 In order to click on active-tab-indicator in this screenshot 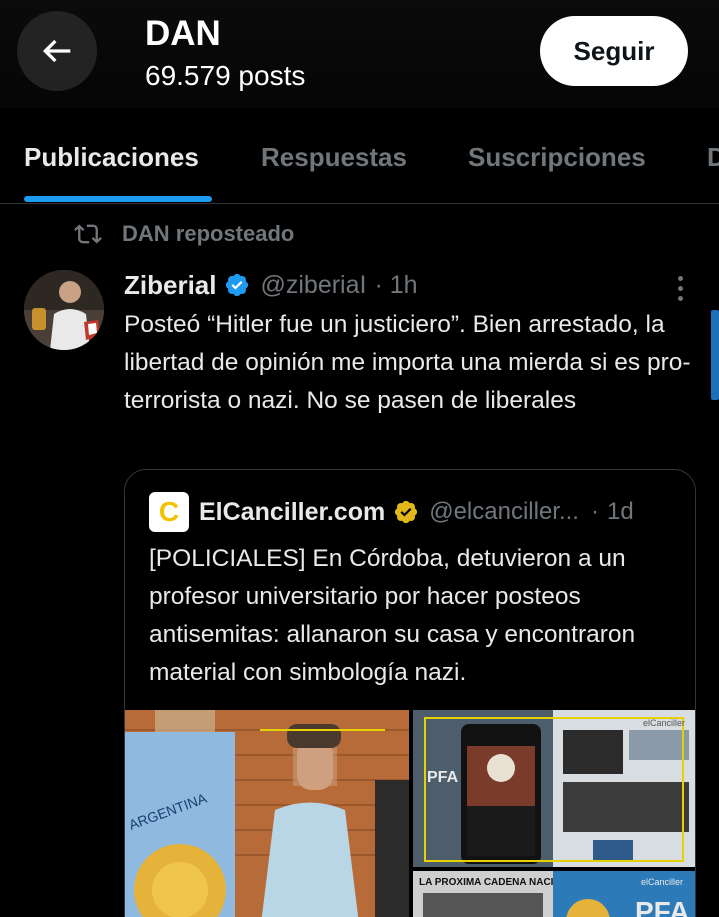, I will do `click(118, 199)`.